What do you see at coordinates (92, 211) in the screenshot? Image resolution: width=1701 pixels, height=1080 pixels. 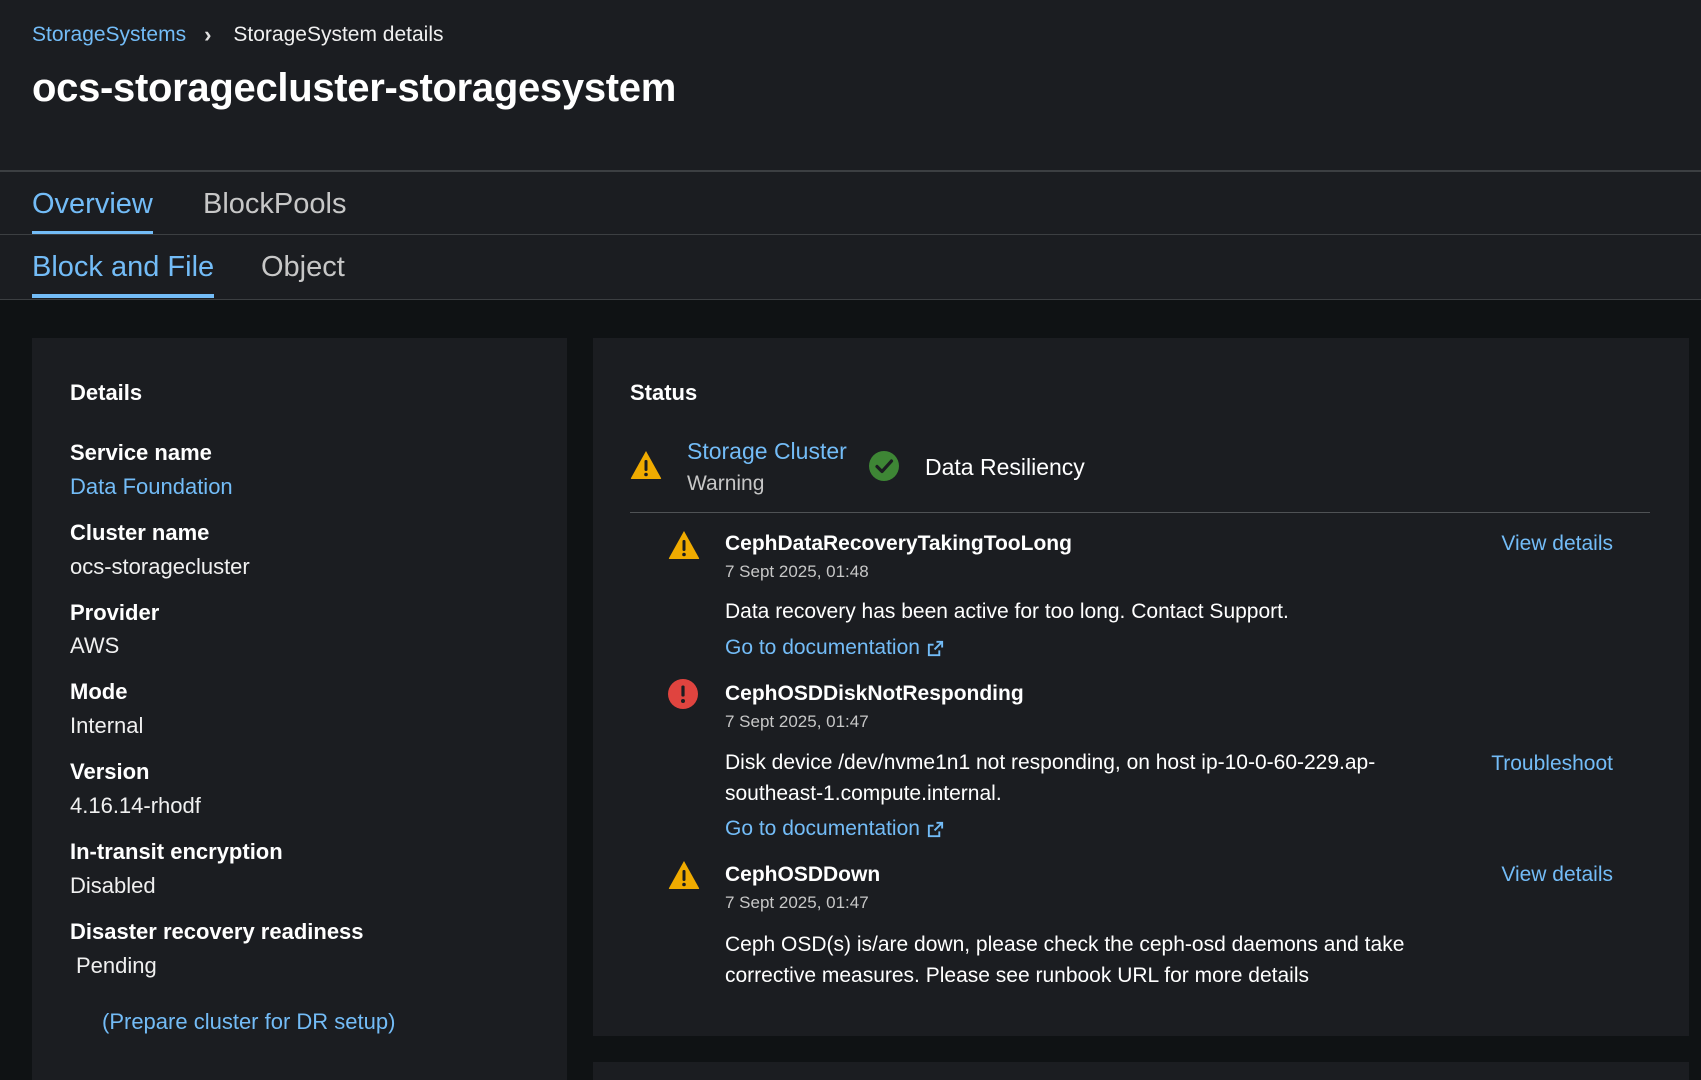 I see `tab-overview: Overview` at bounding box center [92, 211].